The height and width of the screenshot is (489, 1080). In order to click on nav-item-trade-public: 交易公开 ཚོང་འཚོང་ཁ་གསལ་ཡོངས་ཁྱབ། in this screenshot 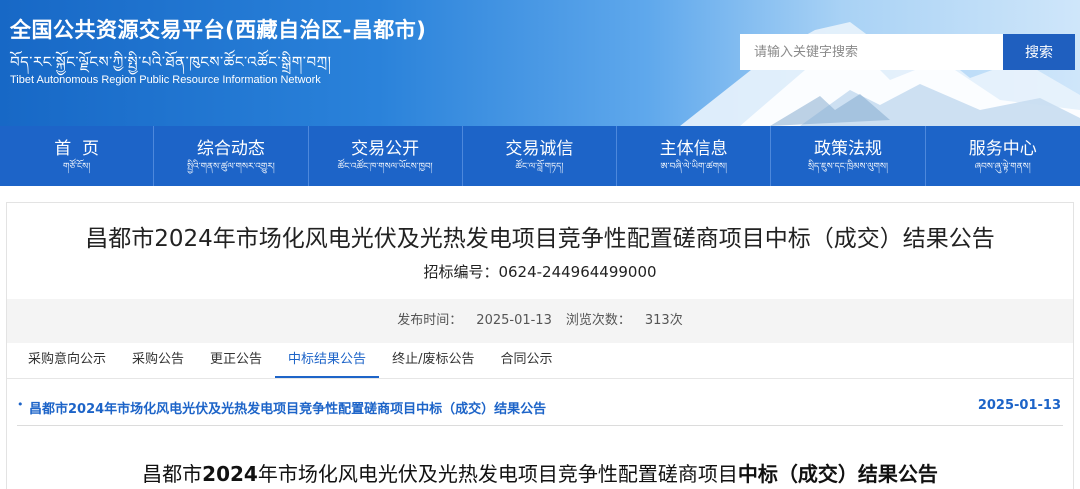, I will do `click(386, 156)`.